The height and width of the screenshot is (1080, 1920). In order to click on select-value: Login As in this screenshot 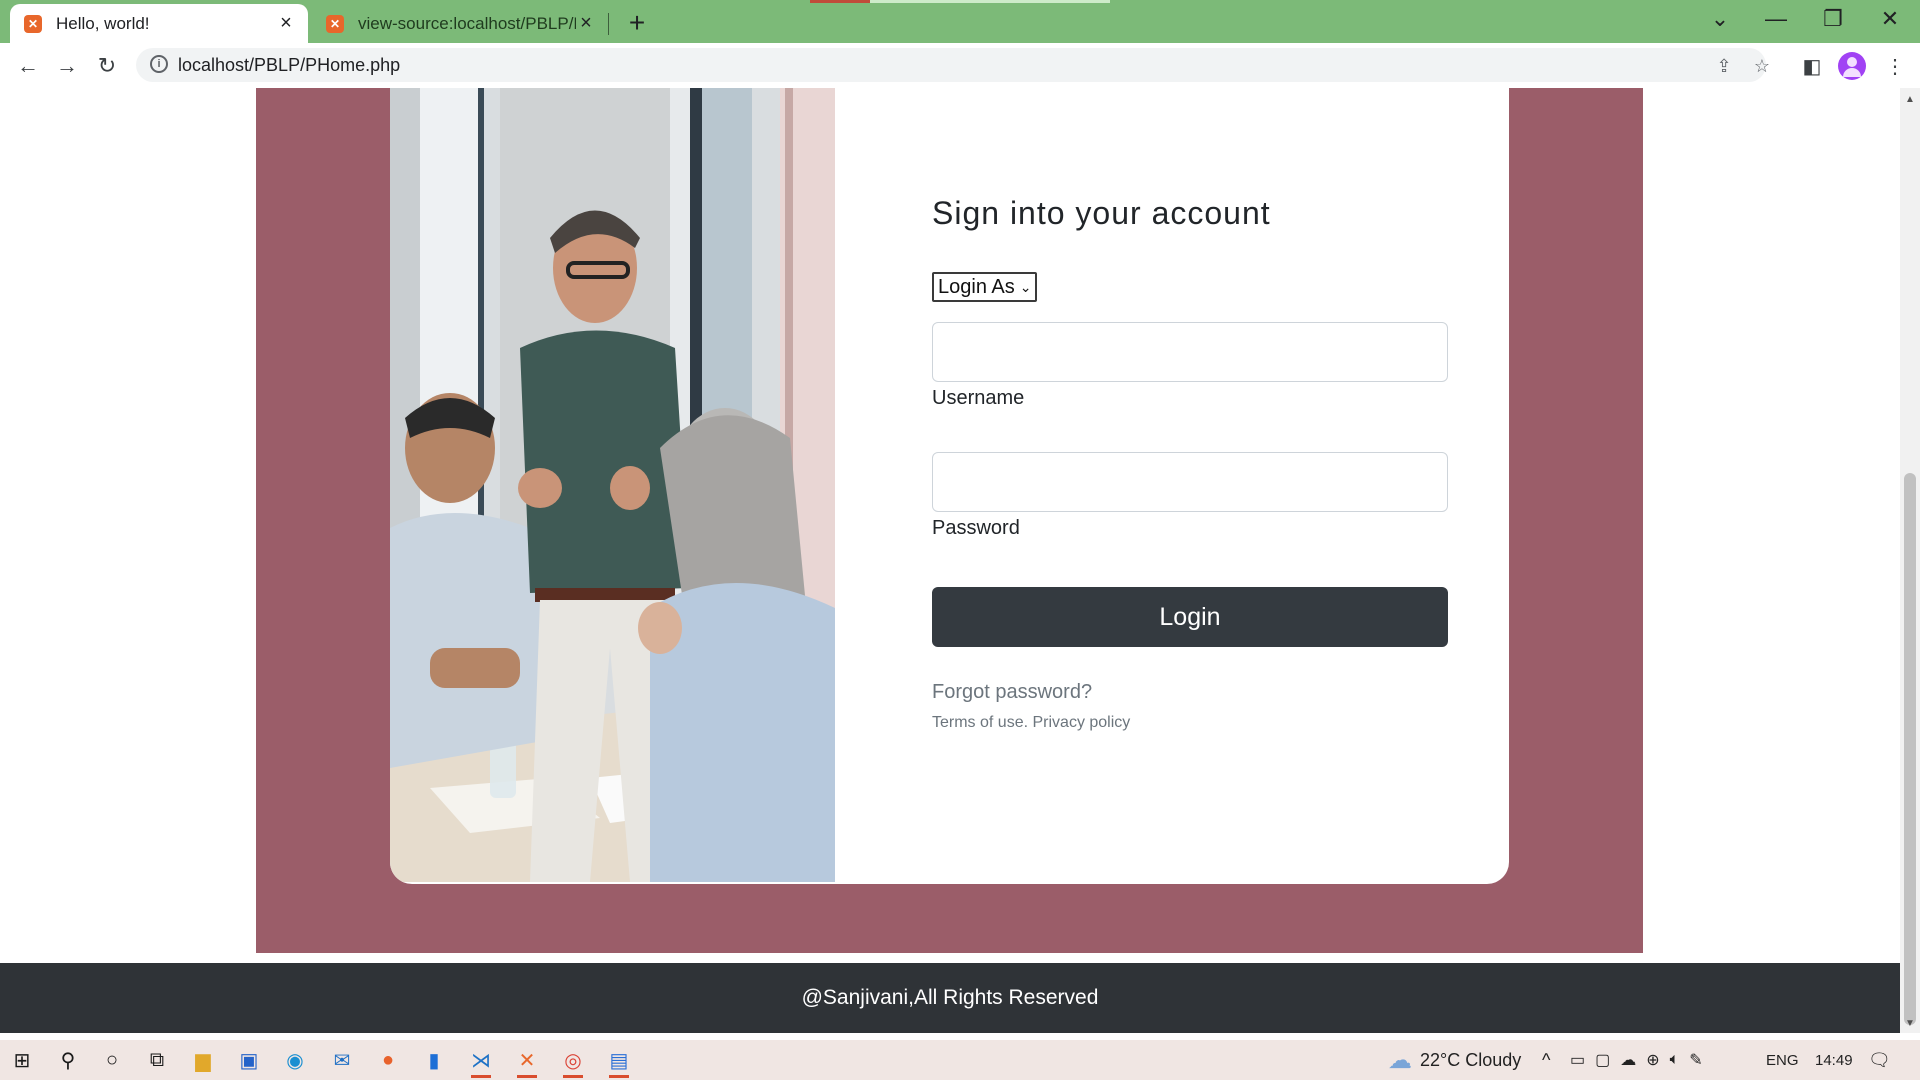, I will do `click(976, 286)`.